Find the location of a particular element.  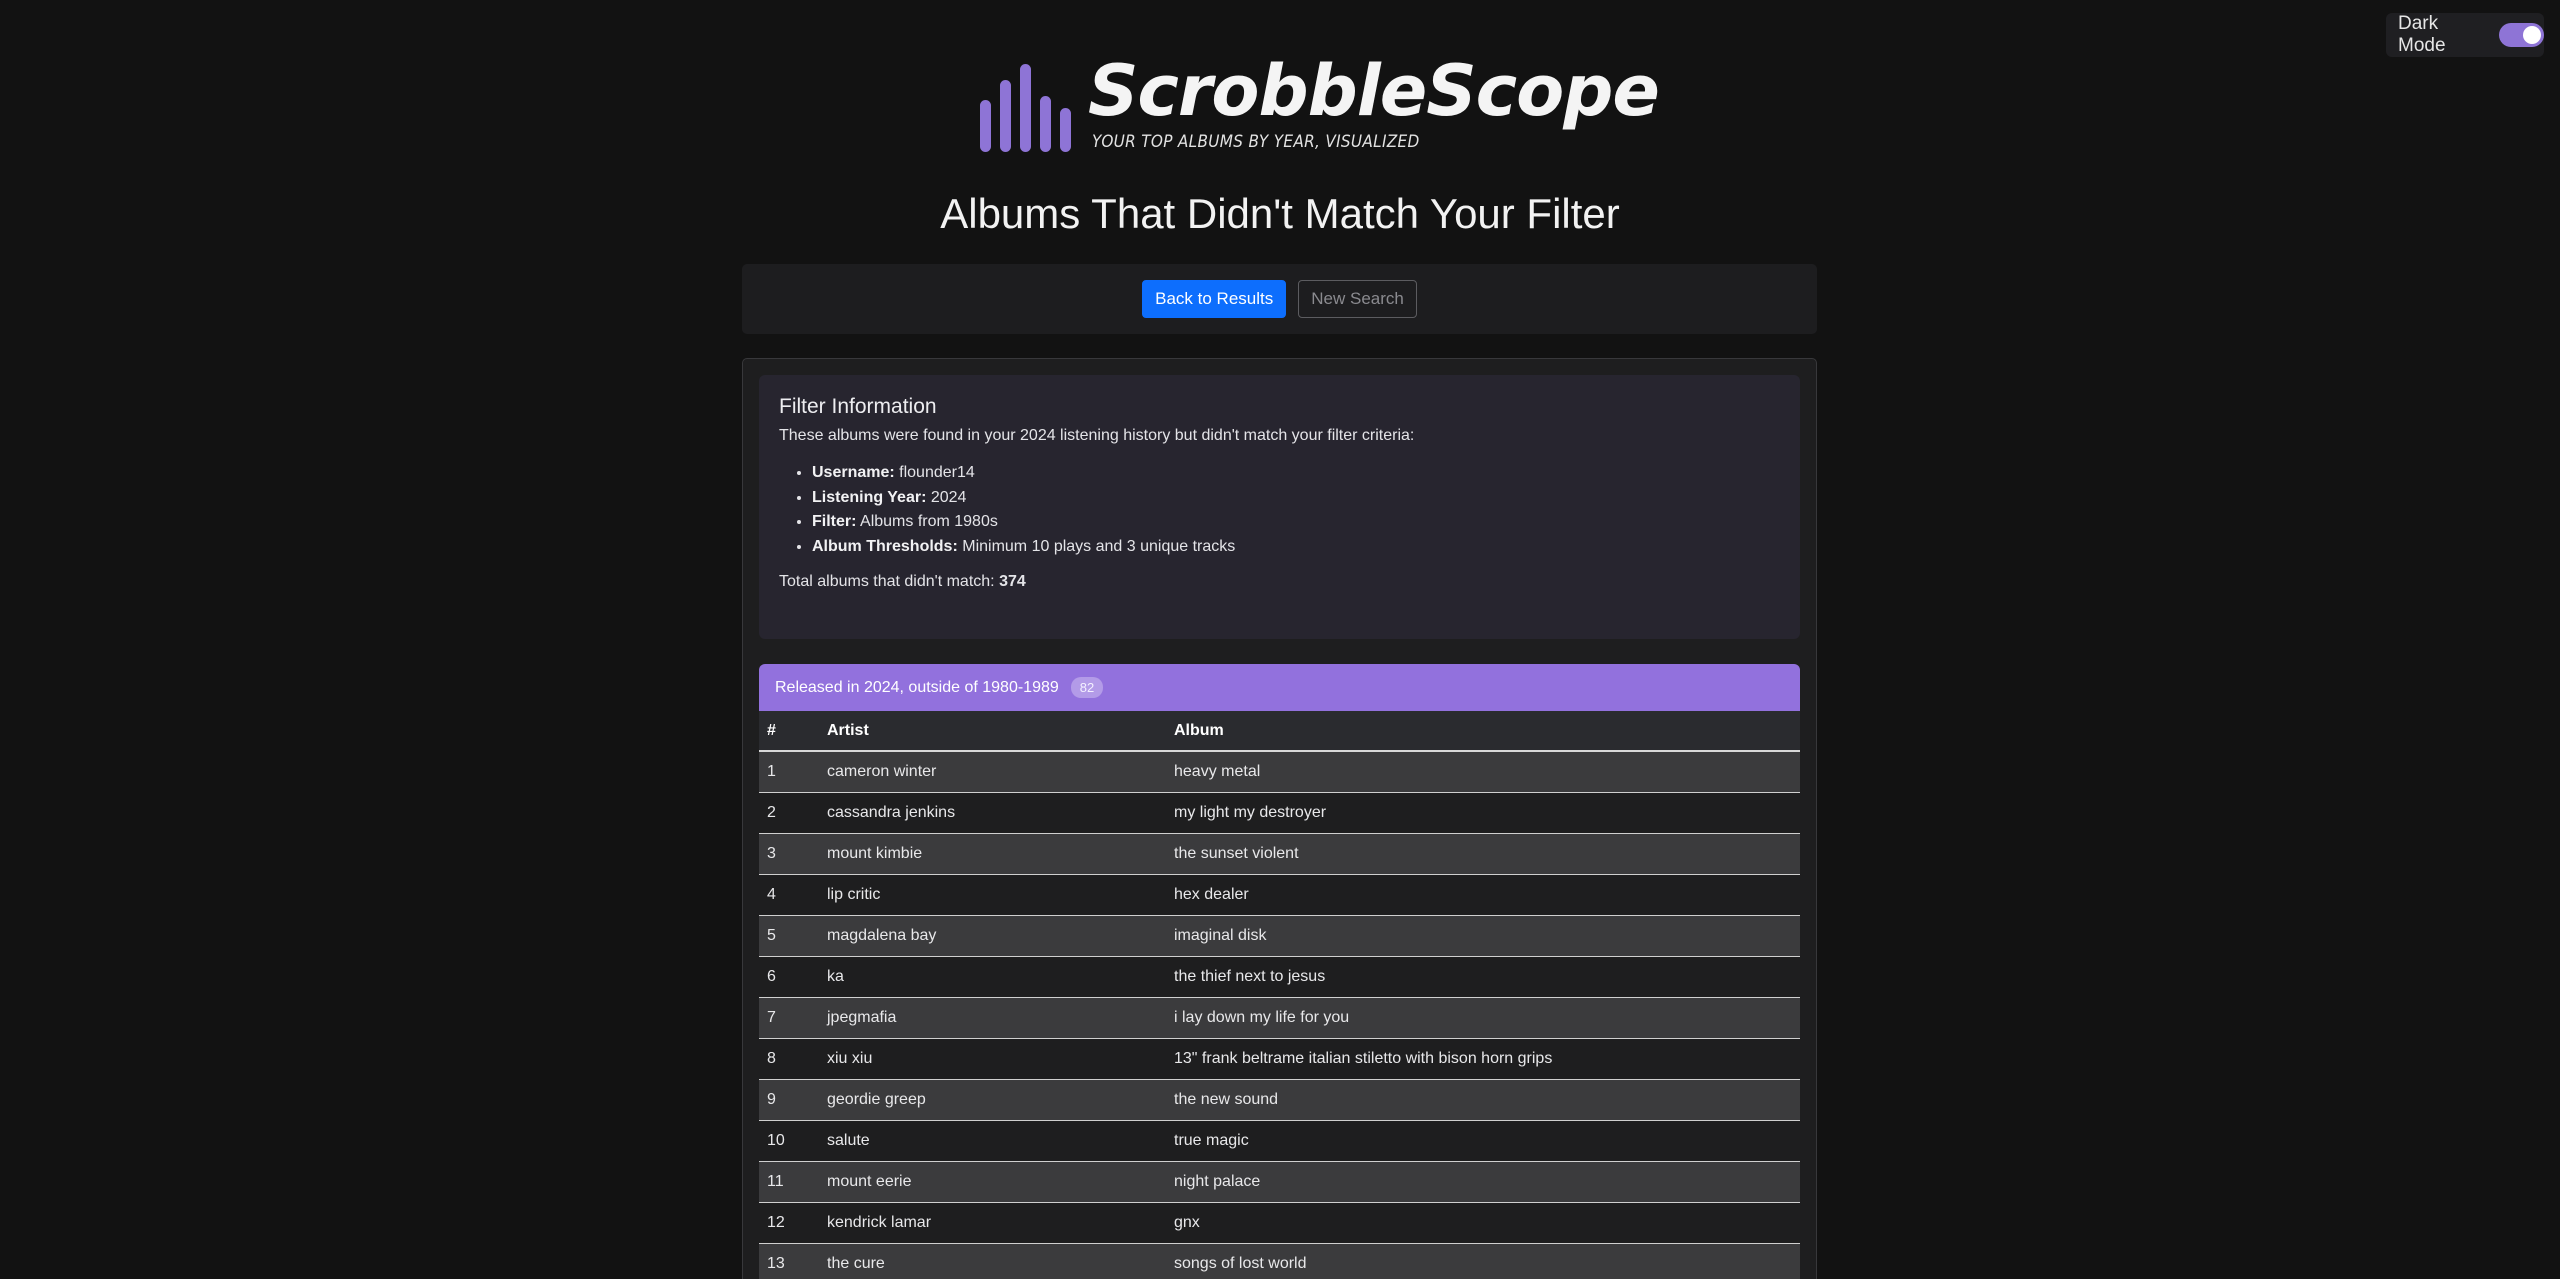

table-row: 6 ka the thief next to jesus is located at coordinates (1279, 977).